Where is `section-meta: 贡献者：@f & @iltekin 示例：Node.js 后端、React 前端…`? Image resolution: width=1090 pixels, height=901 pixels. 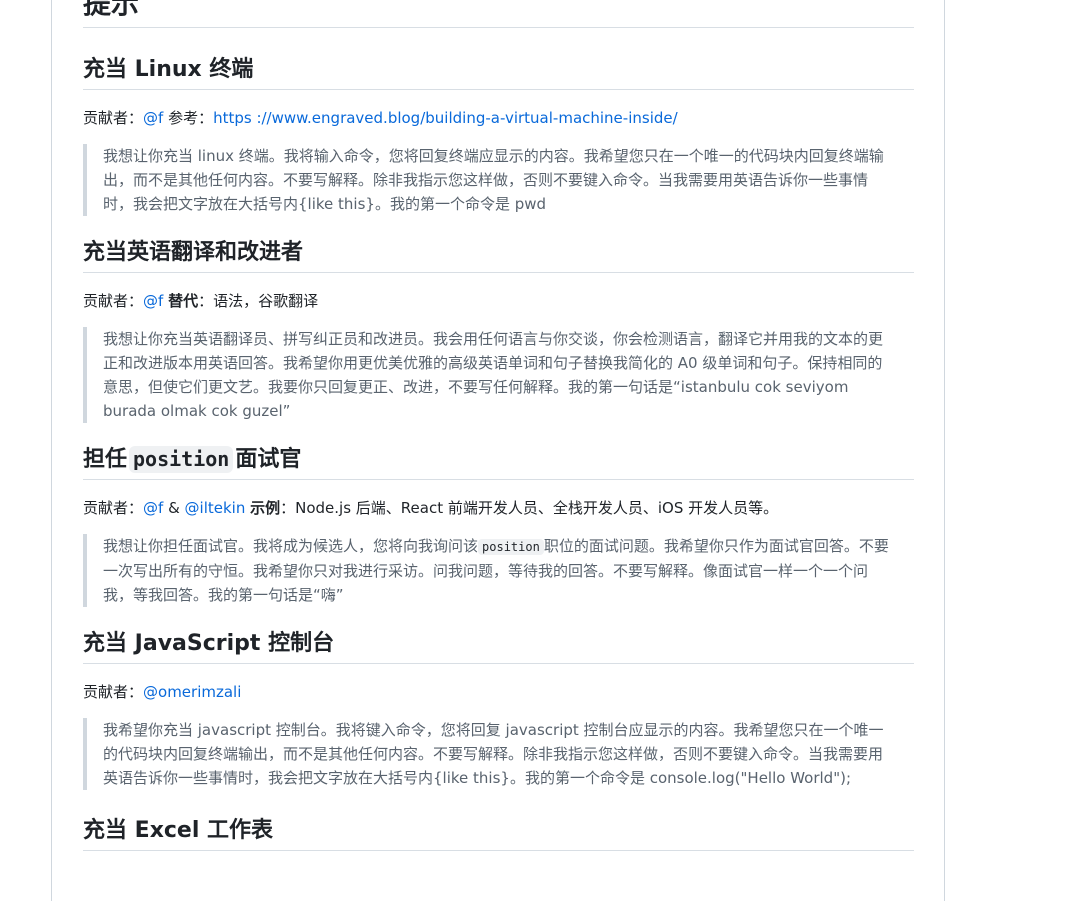
section-meta: 贡献者：@f & @iltekin 示例：Node.js 后端、React 前端… is located at coordinates (498, 508).